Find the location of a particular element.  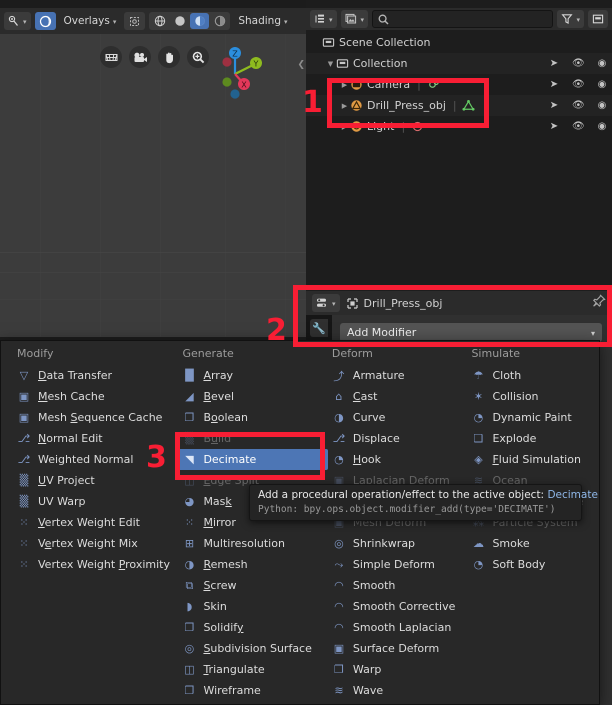

menu-item-triangulate: ◫ Triangulate is located at coordinates (252, 669).